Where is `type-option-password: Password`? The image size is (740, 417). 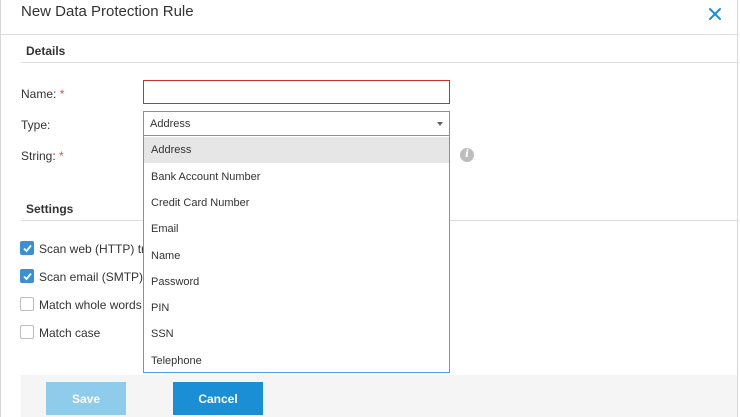
type-option-password: Password is located at coordinates (296, 282).